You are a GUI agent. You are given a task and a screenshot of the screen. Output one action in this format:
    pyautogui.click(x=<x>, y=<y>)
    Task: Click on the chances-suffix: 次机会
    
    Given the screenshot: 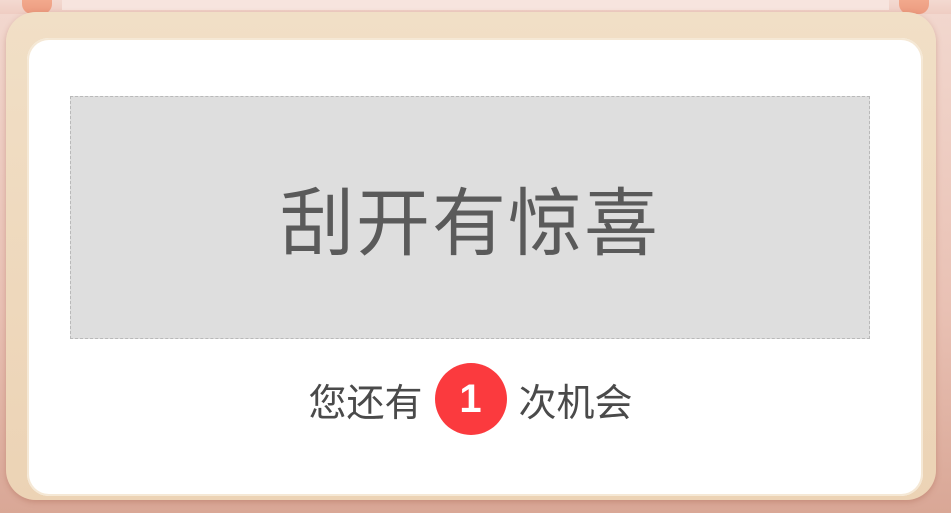 What is the action you would take?
    pyautogui.click(x=575, y=402)
    